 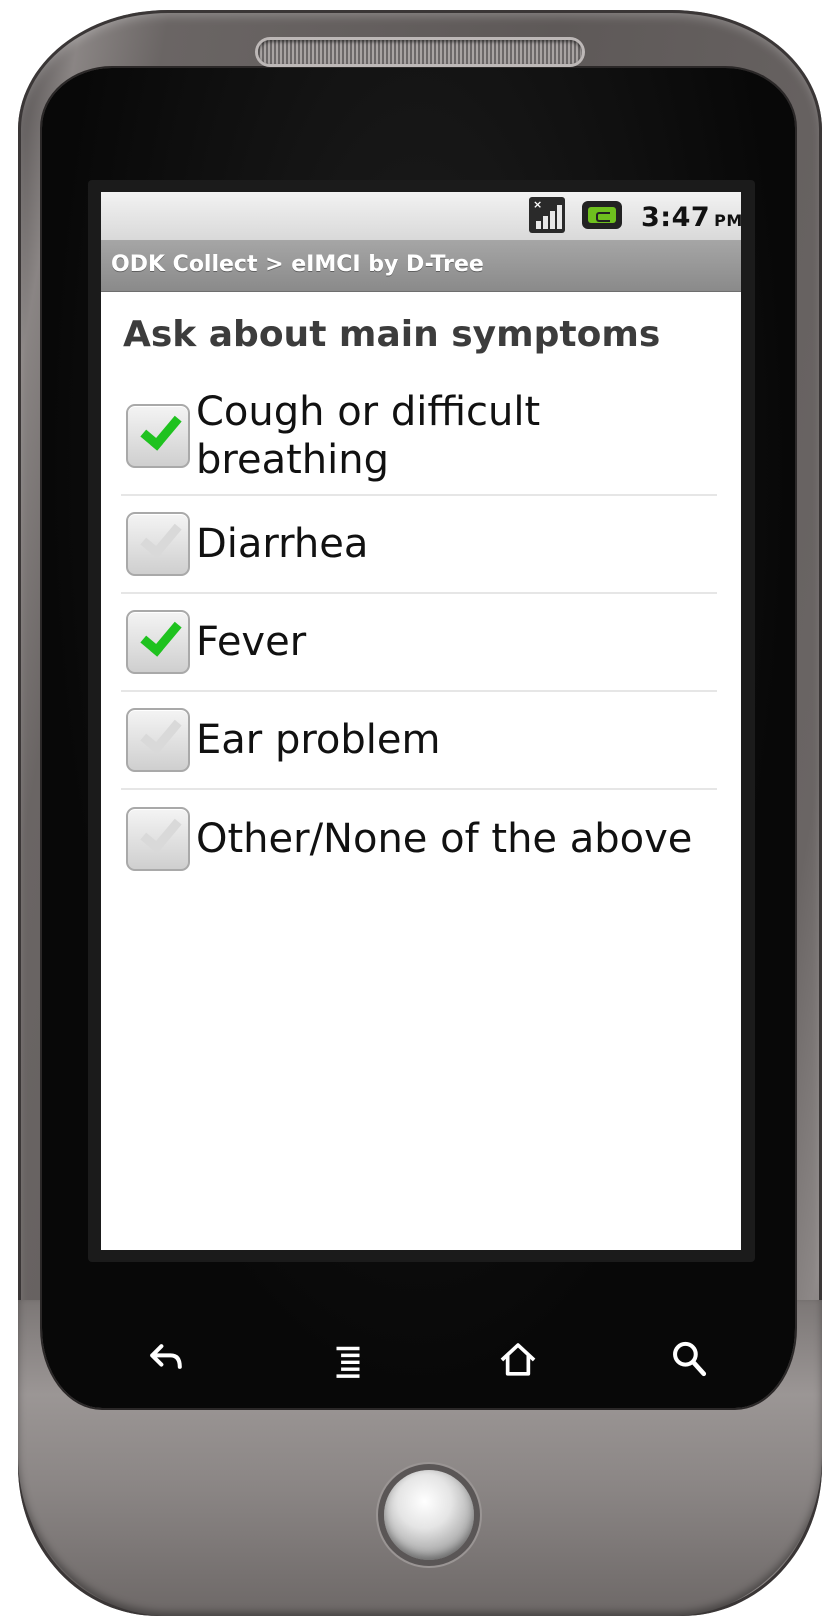 I want to click on menu-icon, so click(x=348, y=1360).